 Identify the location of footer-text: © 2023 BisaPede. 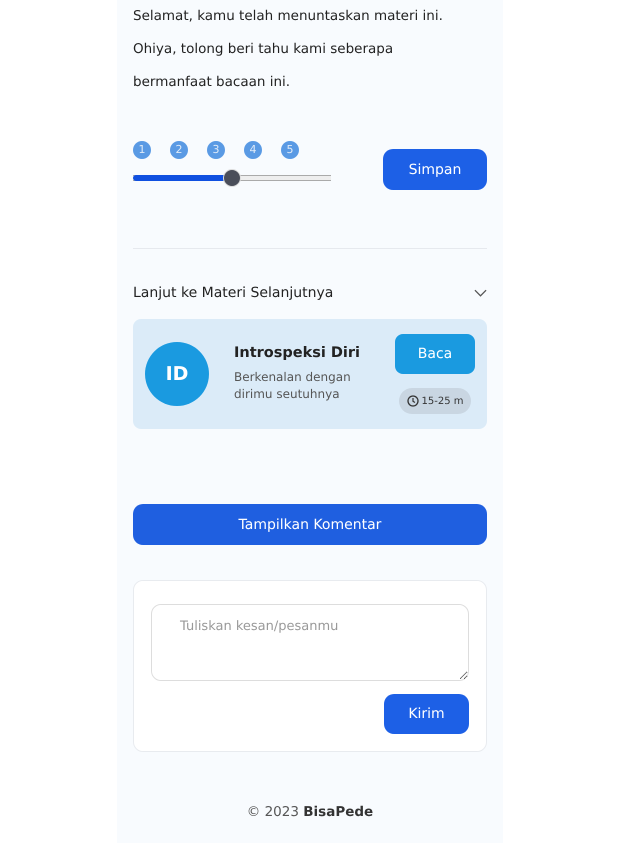
(310, 812).